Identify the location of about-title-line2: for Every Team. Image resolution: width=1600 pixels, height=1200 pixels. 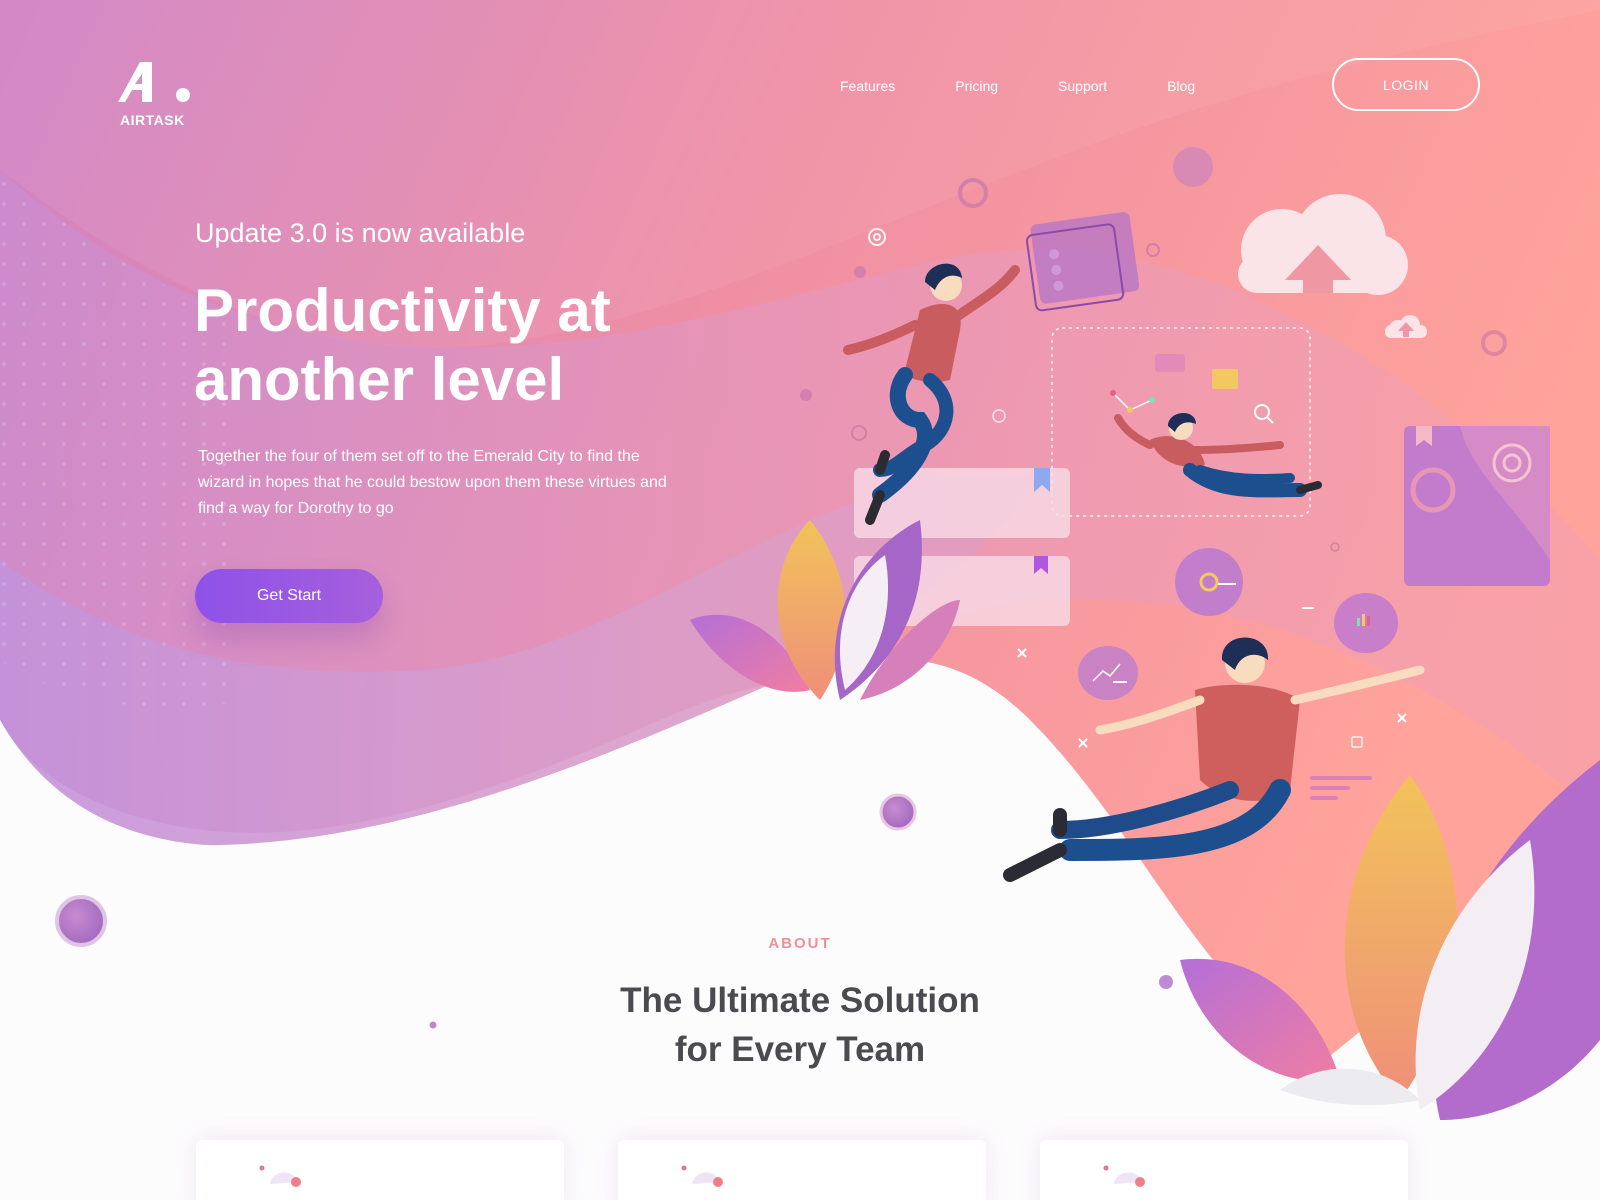
(800, 1049).